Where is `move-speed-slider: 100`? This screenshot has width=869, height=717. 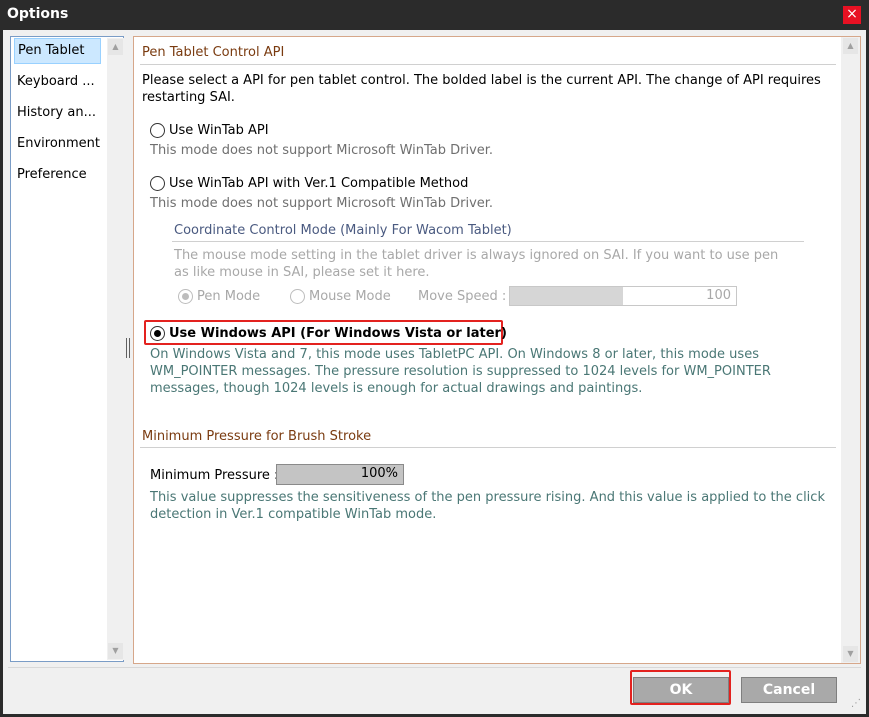
move-speed-slider: 100 is located at coordinates (623, 296).